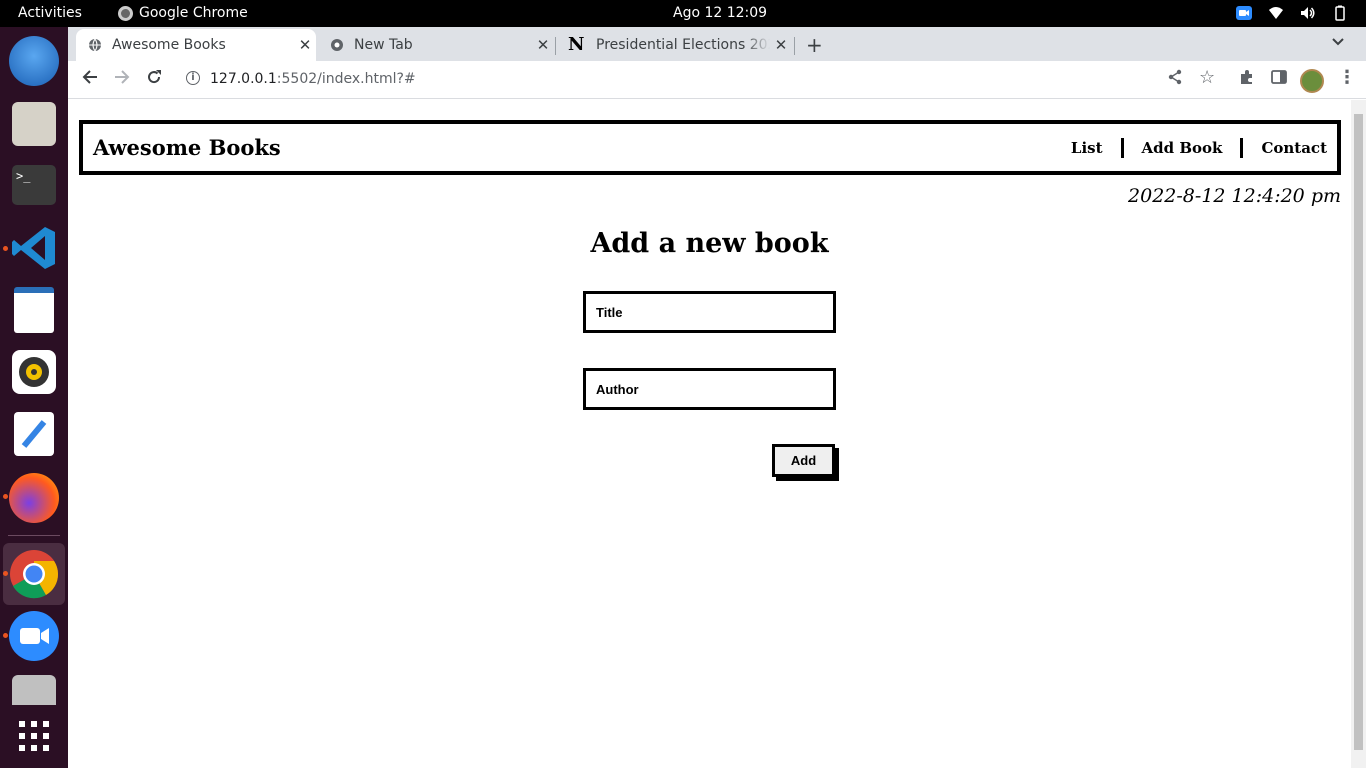 The width and height of the screenshot is (1366, 768). What do you see at coordinates (34, 742) in the screenshot?
I see `app-grid-icon` at bounding box center [34, 742].